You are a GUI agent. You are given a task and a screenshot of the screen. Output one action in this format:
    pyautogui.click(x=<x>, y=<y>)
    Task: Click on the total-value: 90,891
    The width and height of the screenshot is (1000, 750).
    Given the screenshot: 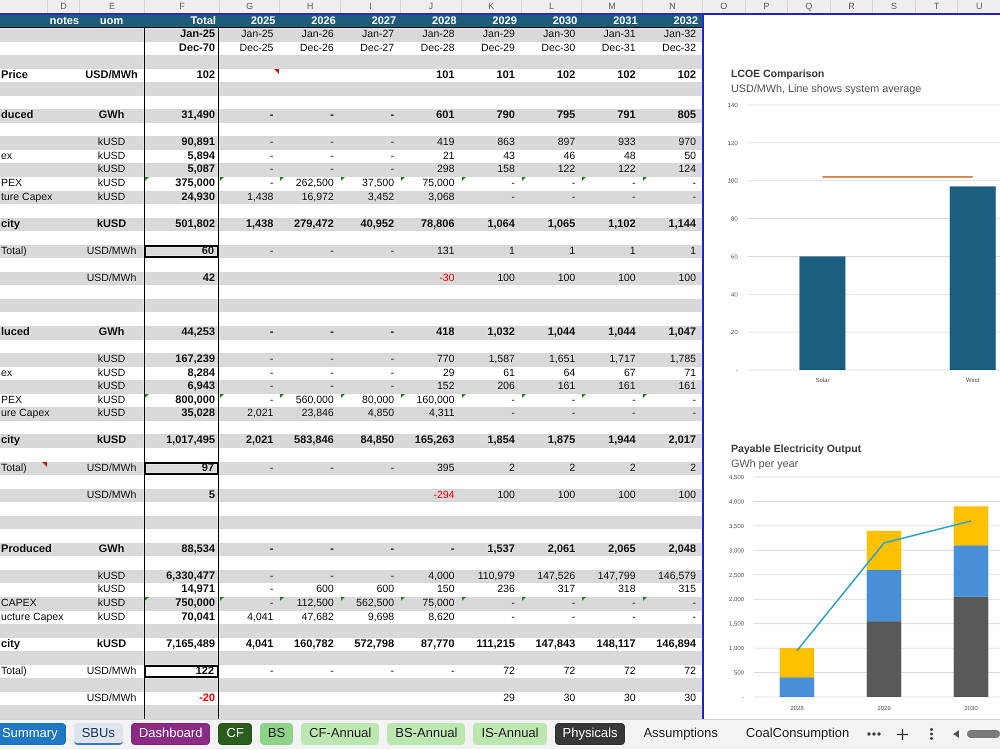 What is the action you would take?
    pyautogui.click(x=198, y=142)
    